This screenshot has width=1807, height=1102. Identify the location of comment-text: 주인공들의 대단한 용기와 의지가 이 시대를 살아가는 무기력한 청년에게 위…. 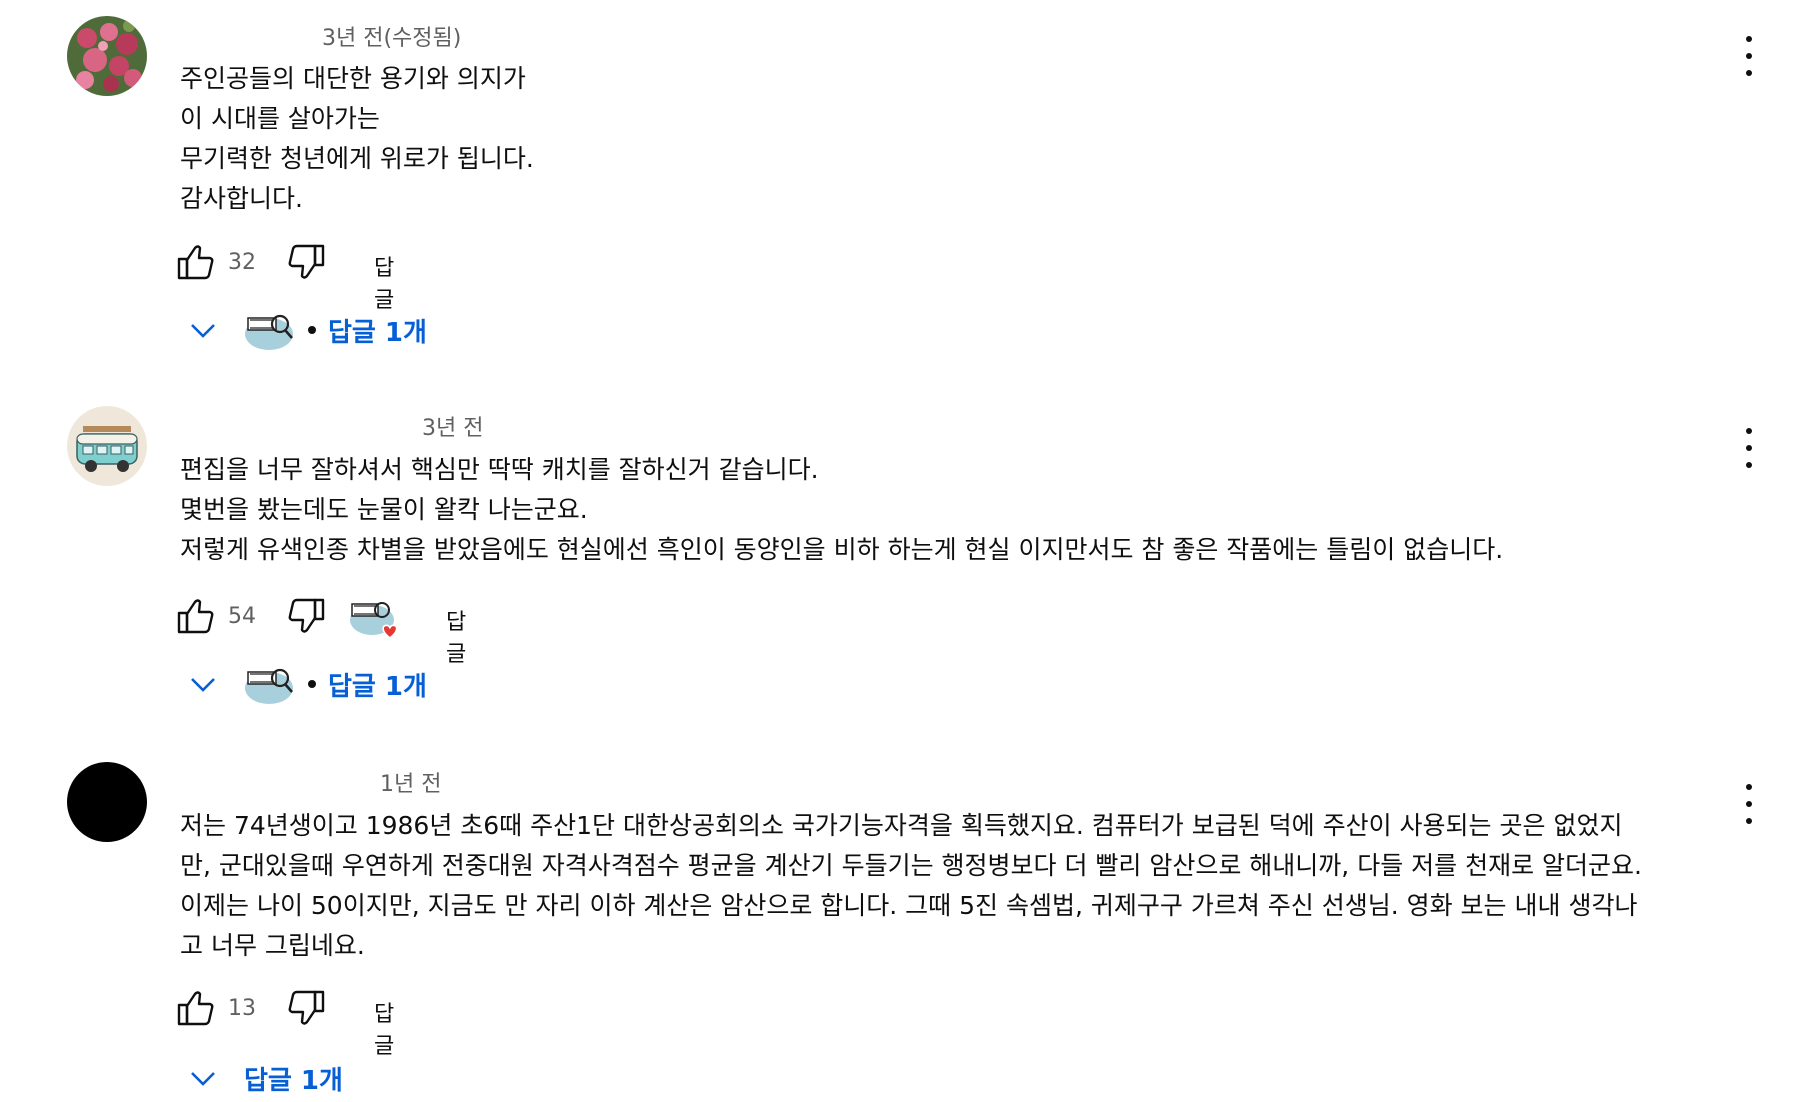
(357, 138).